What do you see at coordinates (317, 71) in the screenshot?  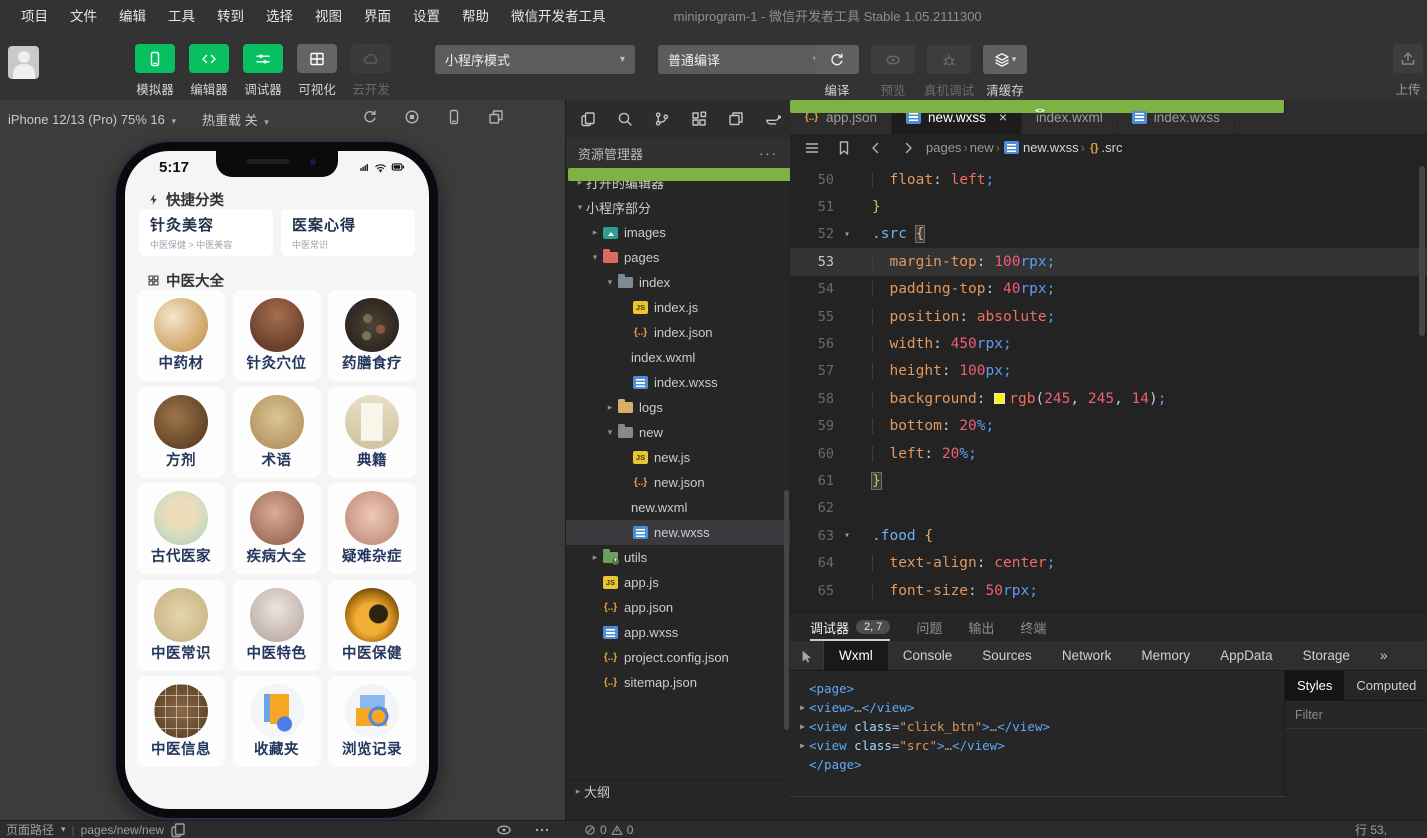 I see `toolbar-button-grid: 可视化` at bounding box center [317, 71].